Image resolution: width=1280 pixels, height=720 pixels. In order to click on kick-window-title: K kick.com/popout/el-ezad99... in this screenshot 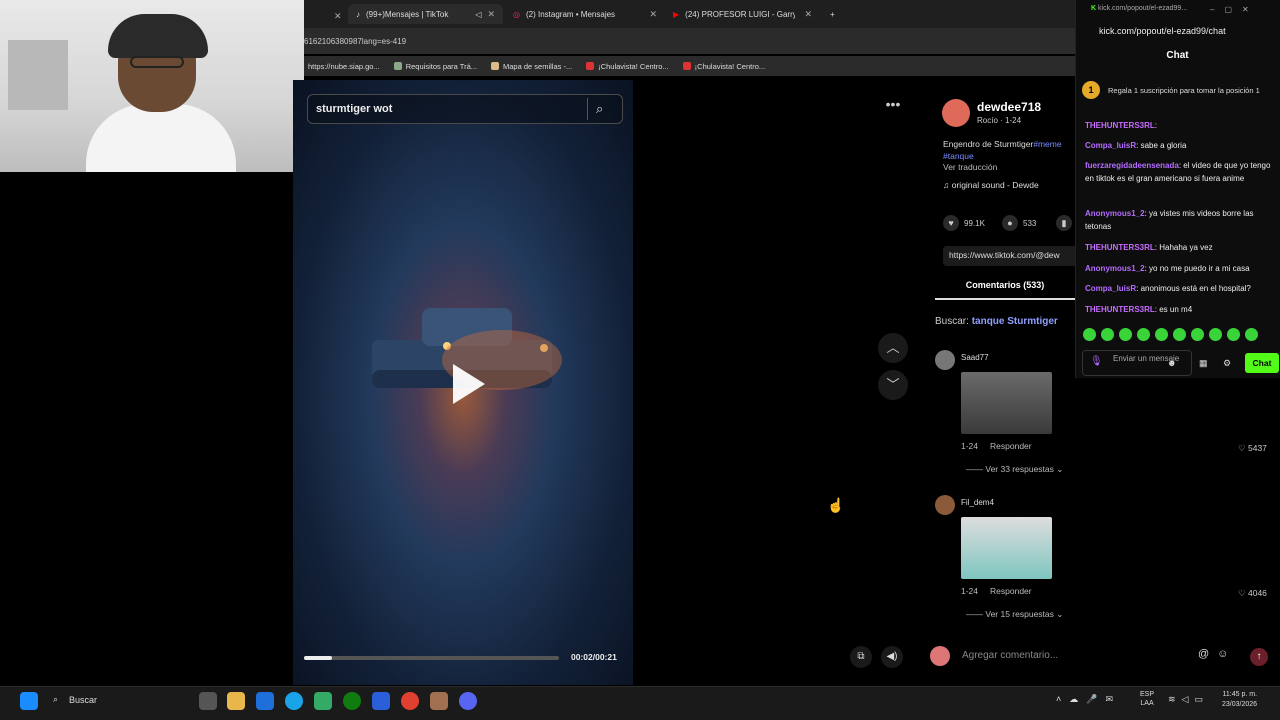, I will do `click(1139, 8)`.